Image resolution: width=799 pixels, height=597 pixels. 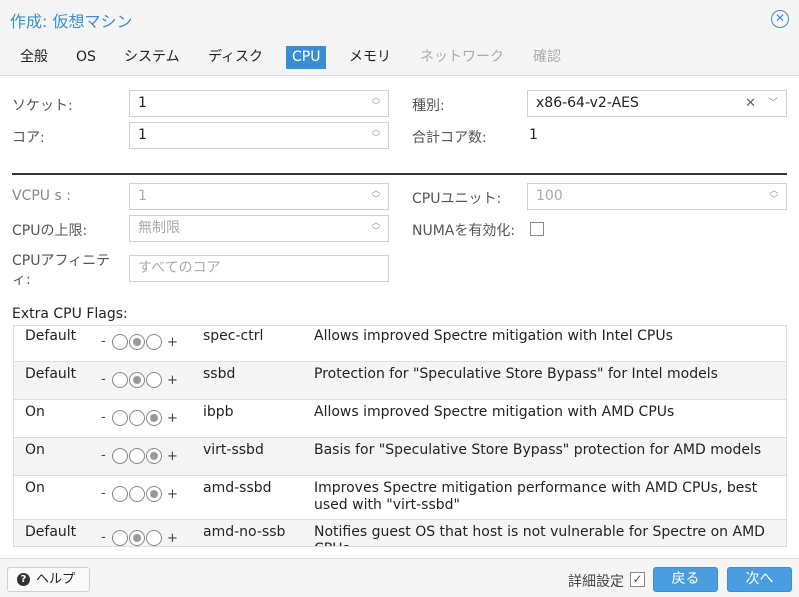 I want to click on cpuunits-input: 100 ︿ ﹀, so click(x=657, y=196).